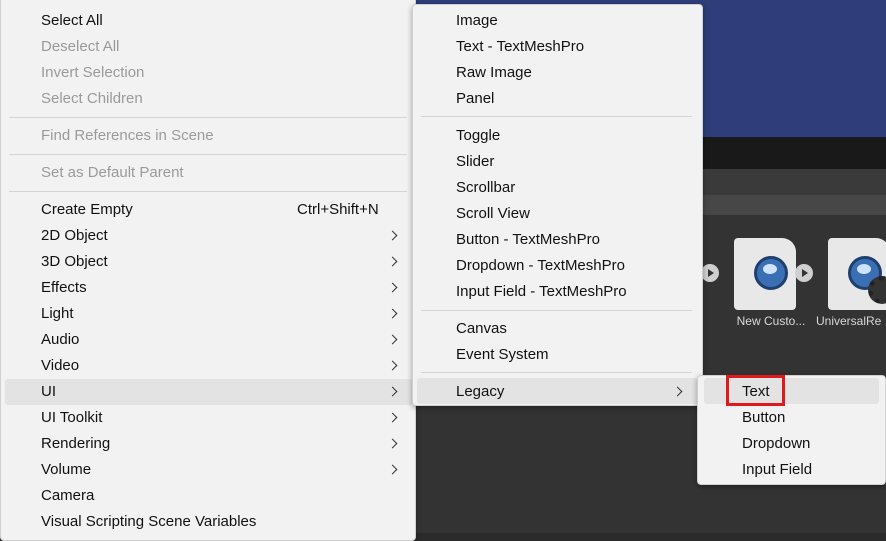 Image resolution: width=886 pixels, height=541 pixels. What do you see at coordinates (80, 46) in the screenshot?
I see `menu-item-deselect-all: Deselect All` at bounding box center [80, 46].